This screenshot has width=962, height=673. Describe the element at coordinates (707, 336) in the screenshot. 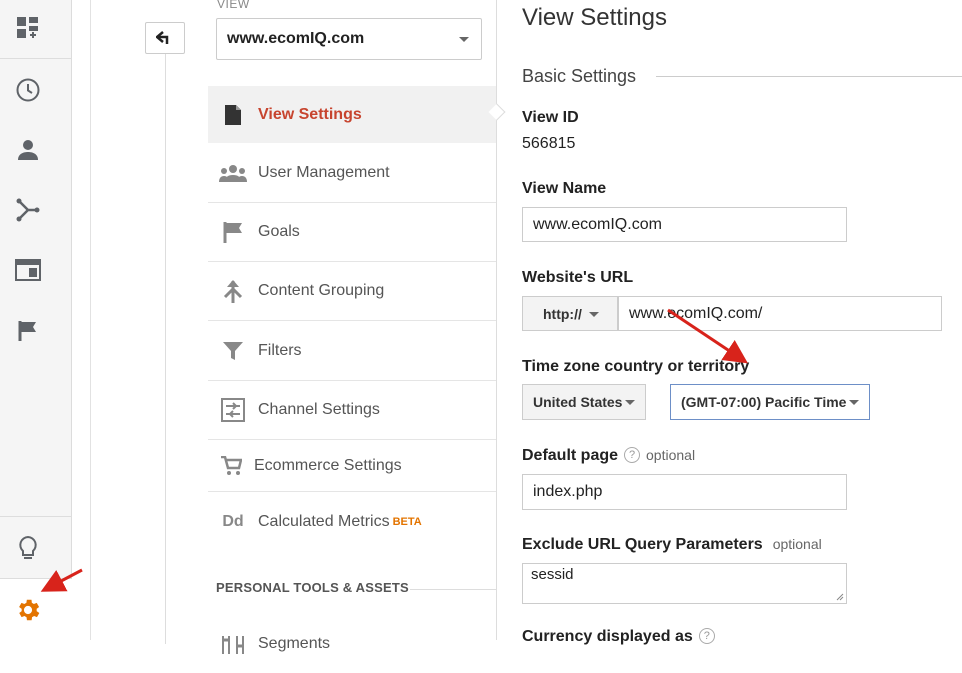

I see `annotation-arrow-timezone` at that location.